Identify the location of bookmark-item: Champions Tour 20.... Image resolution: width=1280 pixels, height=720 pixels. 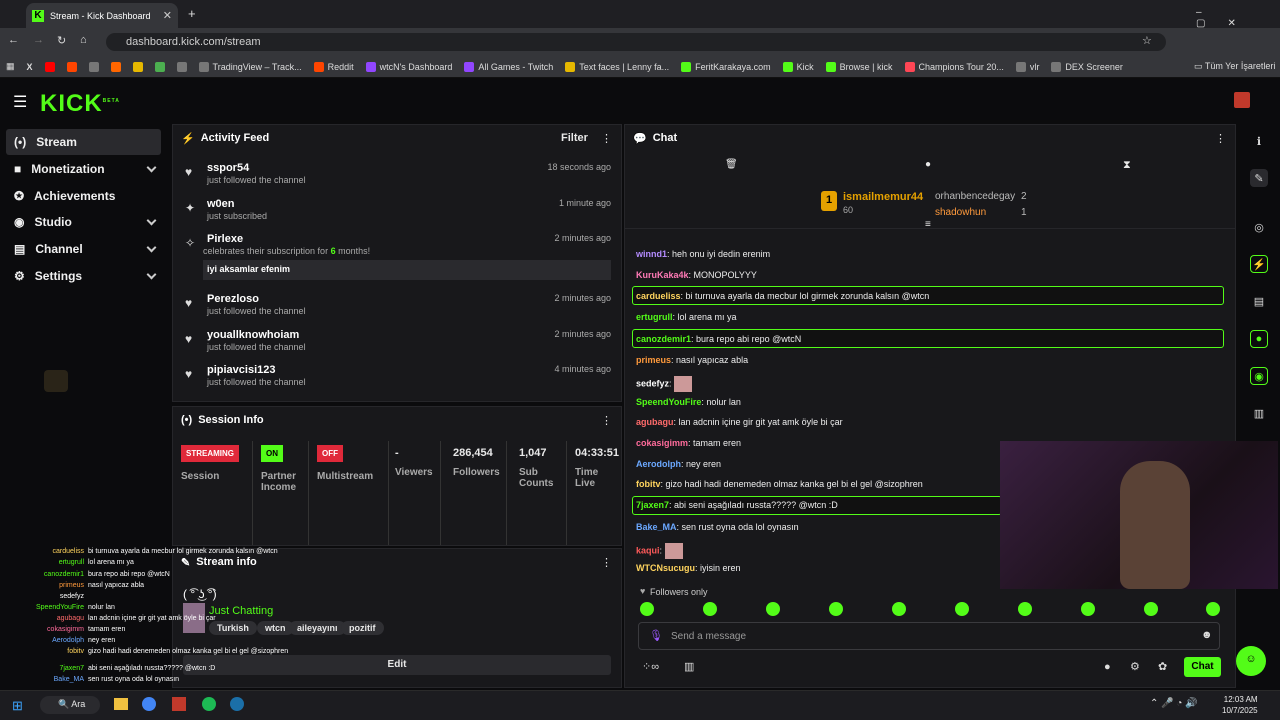
(954, 66).